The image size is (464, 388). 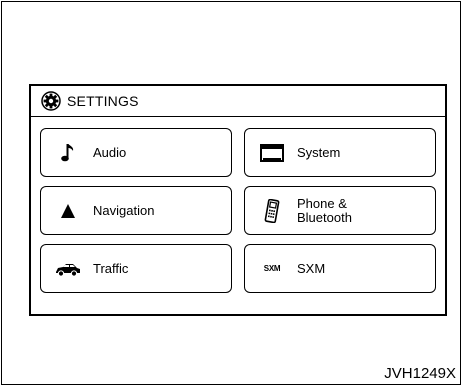 I want to click on audio-label: Audio, so click(x=110, y=152).